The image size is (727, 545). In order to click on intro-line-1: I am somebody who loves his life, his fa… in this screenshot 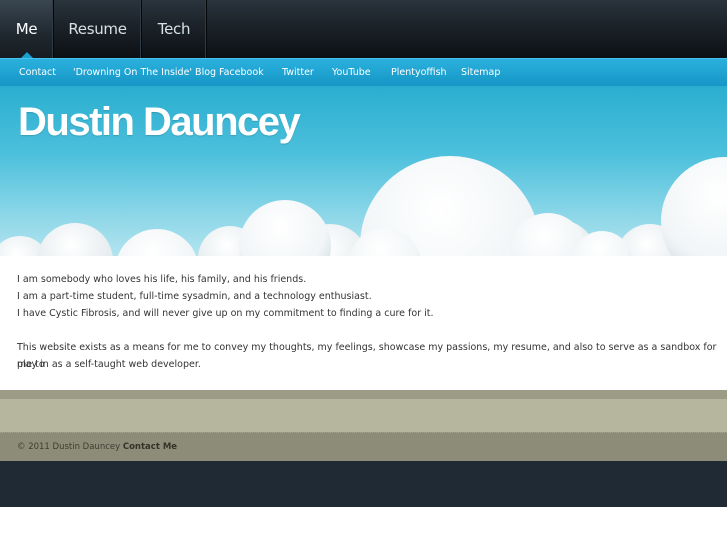, I will do `click(162, 279)`.